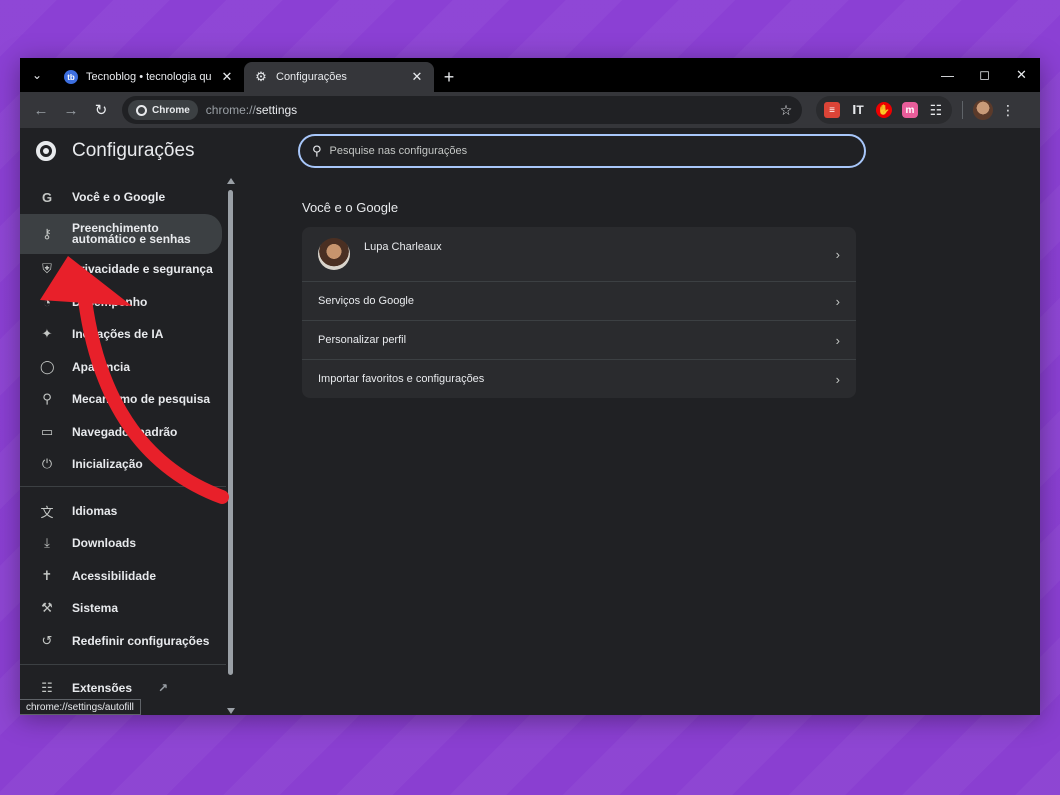 The image size is (1060, 795). Describe the element at coordinates (47, 366) in the screenshot. I see `palette-icon: ◯` at that location.